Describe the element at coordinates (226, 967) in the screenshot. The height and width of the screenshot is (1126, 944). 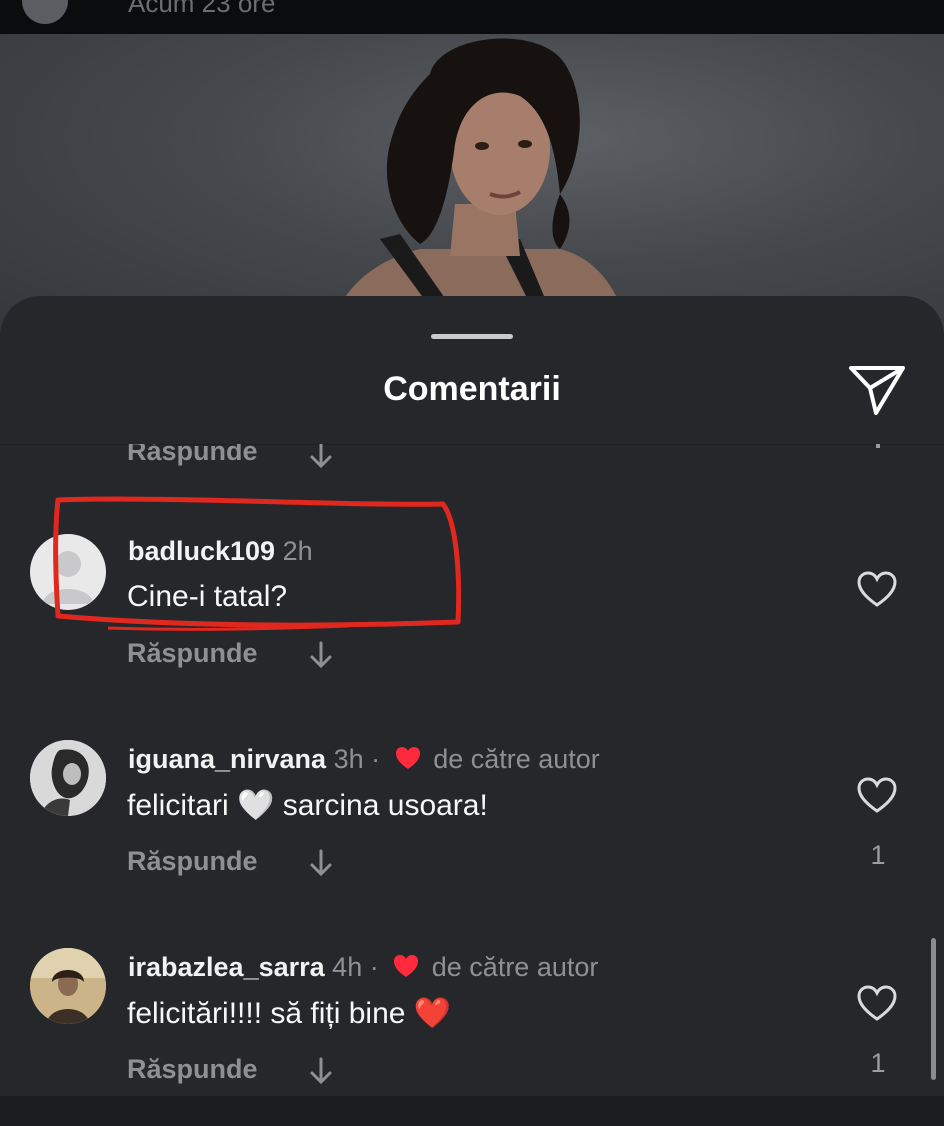
I see `comment-username: irabazlea_sarra` at that location.